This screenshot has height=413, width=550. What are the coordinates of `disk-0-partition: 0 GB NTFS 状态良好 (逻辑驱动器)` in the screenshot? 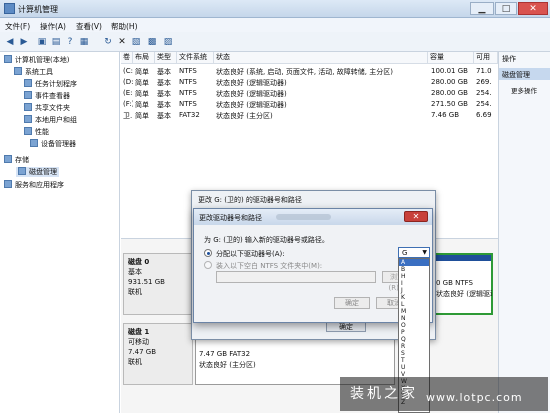 It's located at (462, 284).